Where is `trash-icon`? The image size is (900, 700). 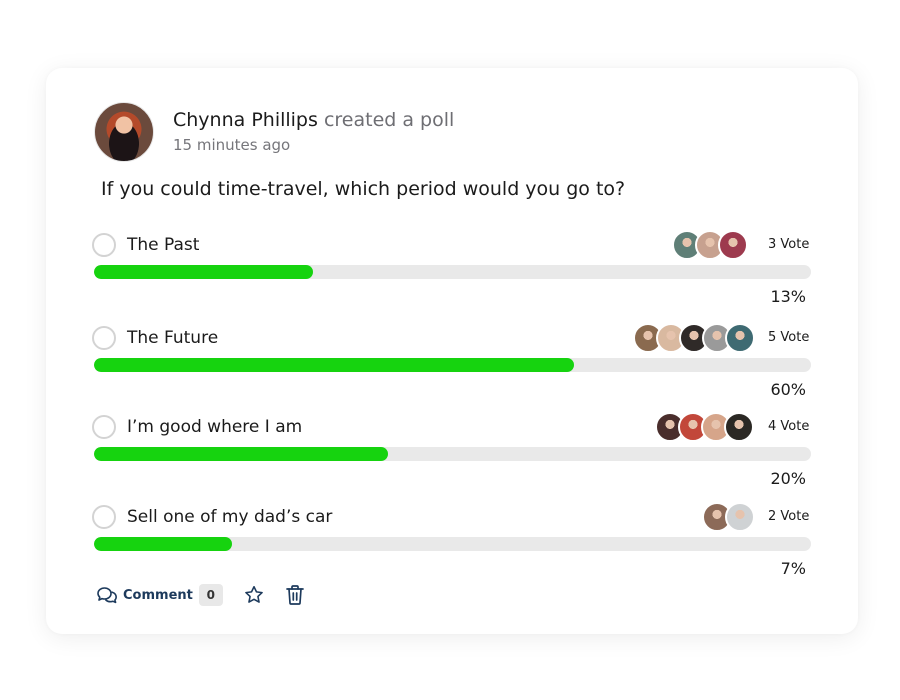 trash-icon is located at coordinates (295, 595).